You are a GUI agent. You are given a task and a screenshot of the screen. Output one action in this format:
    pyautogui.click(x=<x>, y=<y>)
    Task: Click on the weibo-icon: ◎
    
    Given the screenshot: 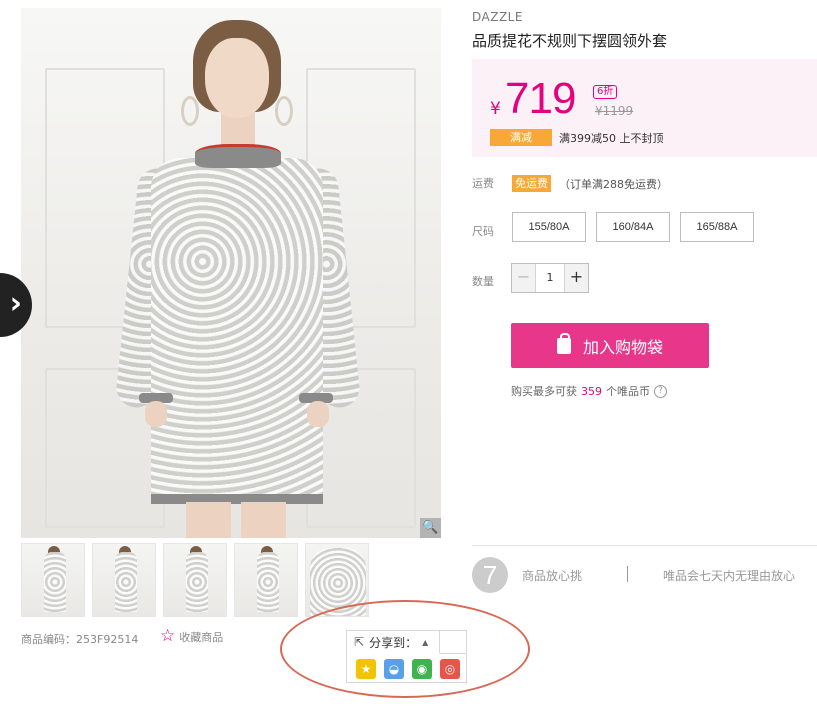 What is the action you would take?
    pyautogui.click(x=450, y=669)
    